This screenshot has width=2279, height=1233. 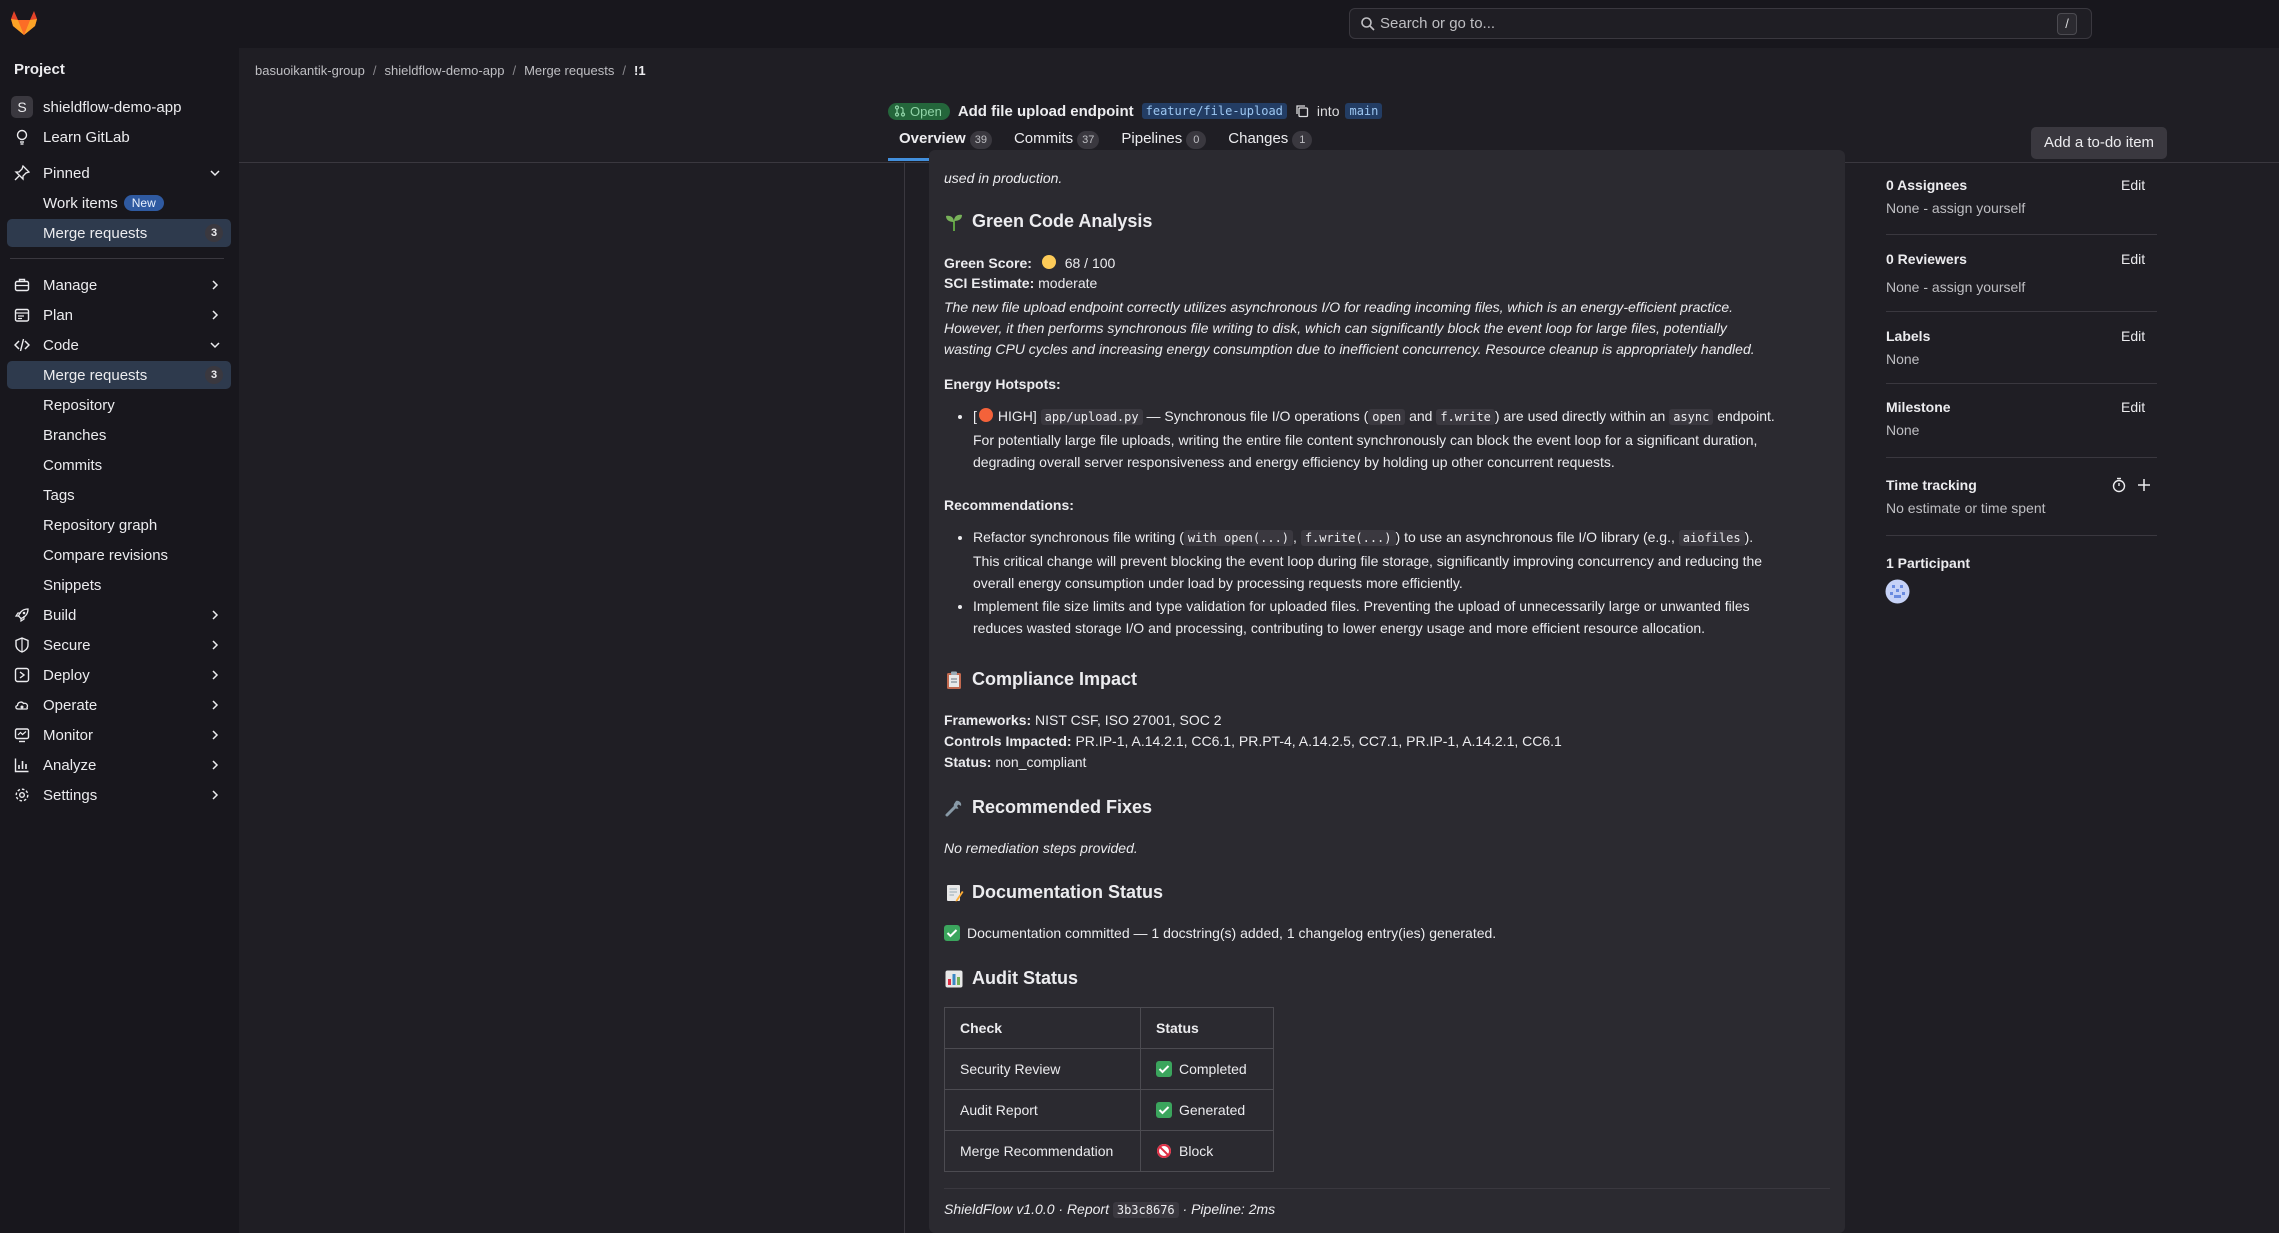 I want to click on time-tracking-value: No estimate or time spent, so click(x=1966, y=508).